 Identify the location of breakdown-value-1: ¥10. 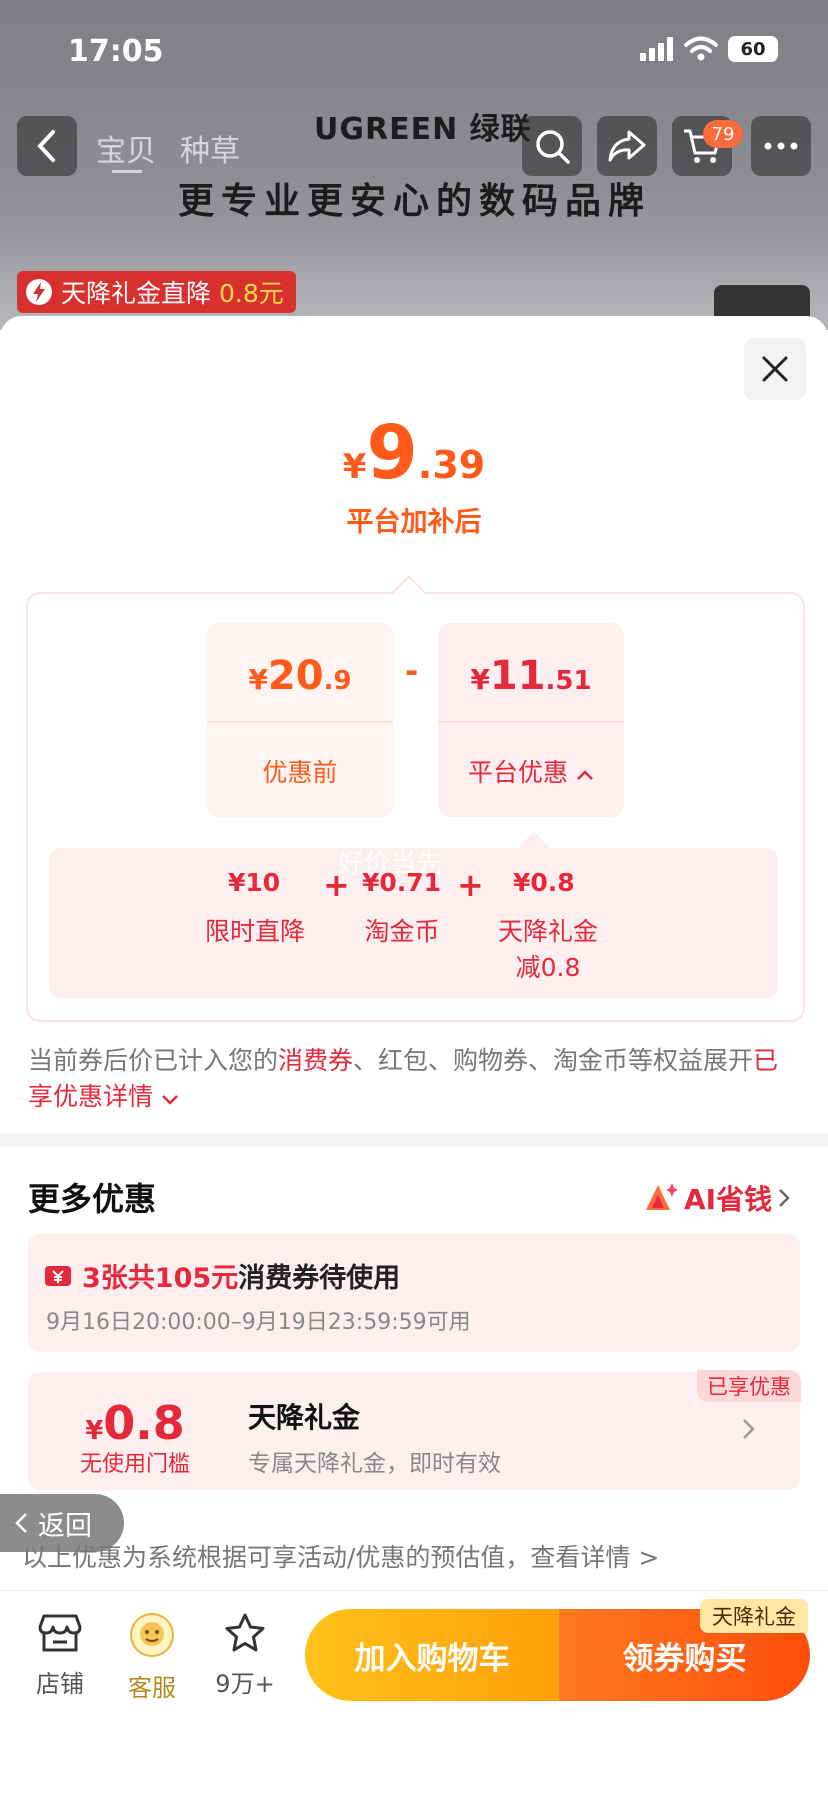
(254, 882).